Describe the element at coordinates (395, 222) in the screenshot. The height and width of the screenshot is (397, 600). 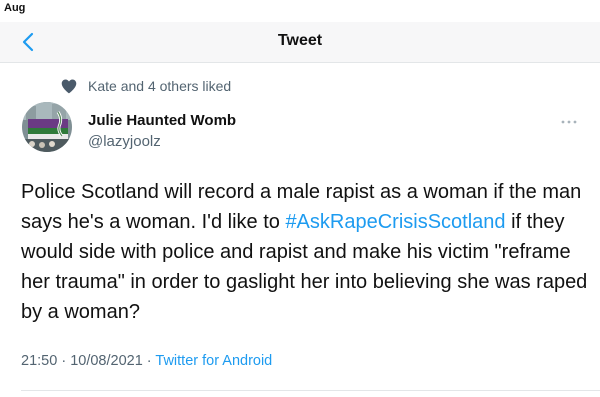
I see `hashtag-link: #AskRapeCrisisScotland` at that location.